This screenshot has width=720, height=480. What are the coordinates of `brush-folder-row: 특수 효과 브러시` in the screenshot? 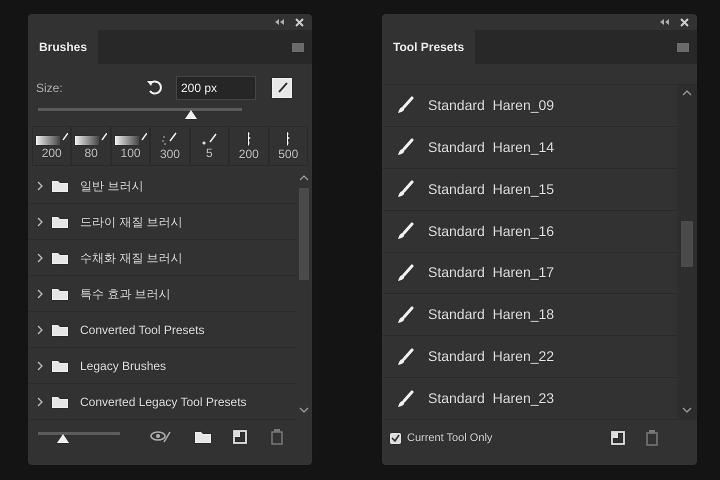 It's located at (162, 294).